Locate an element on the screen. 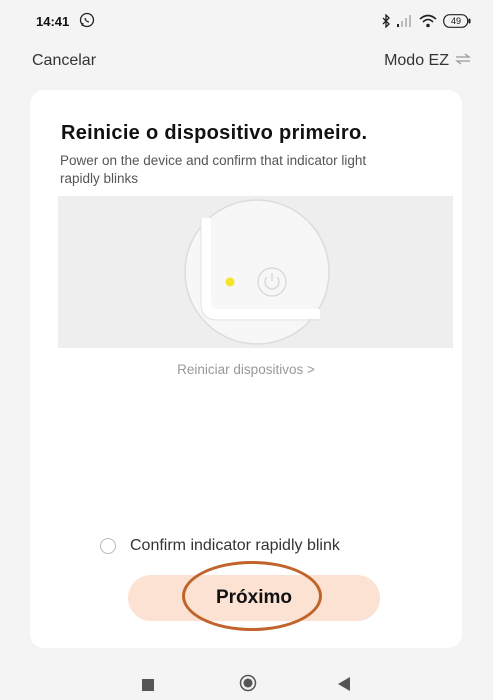 The image size is (493, 700). battery-level: 49 is located at coordinates (455, 21).